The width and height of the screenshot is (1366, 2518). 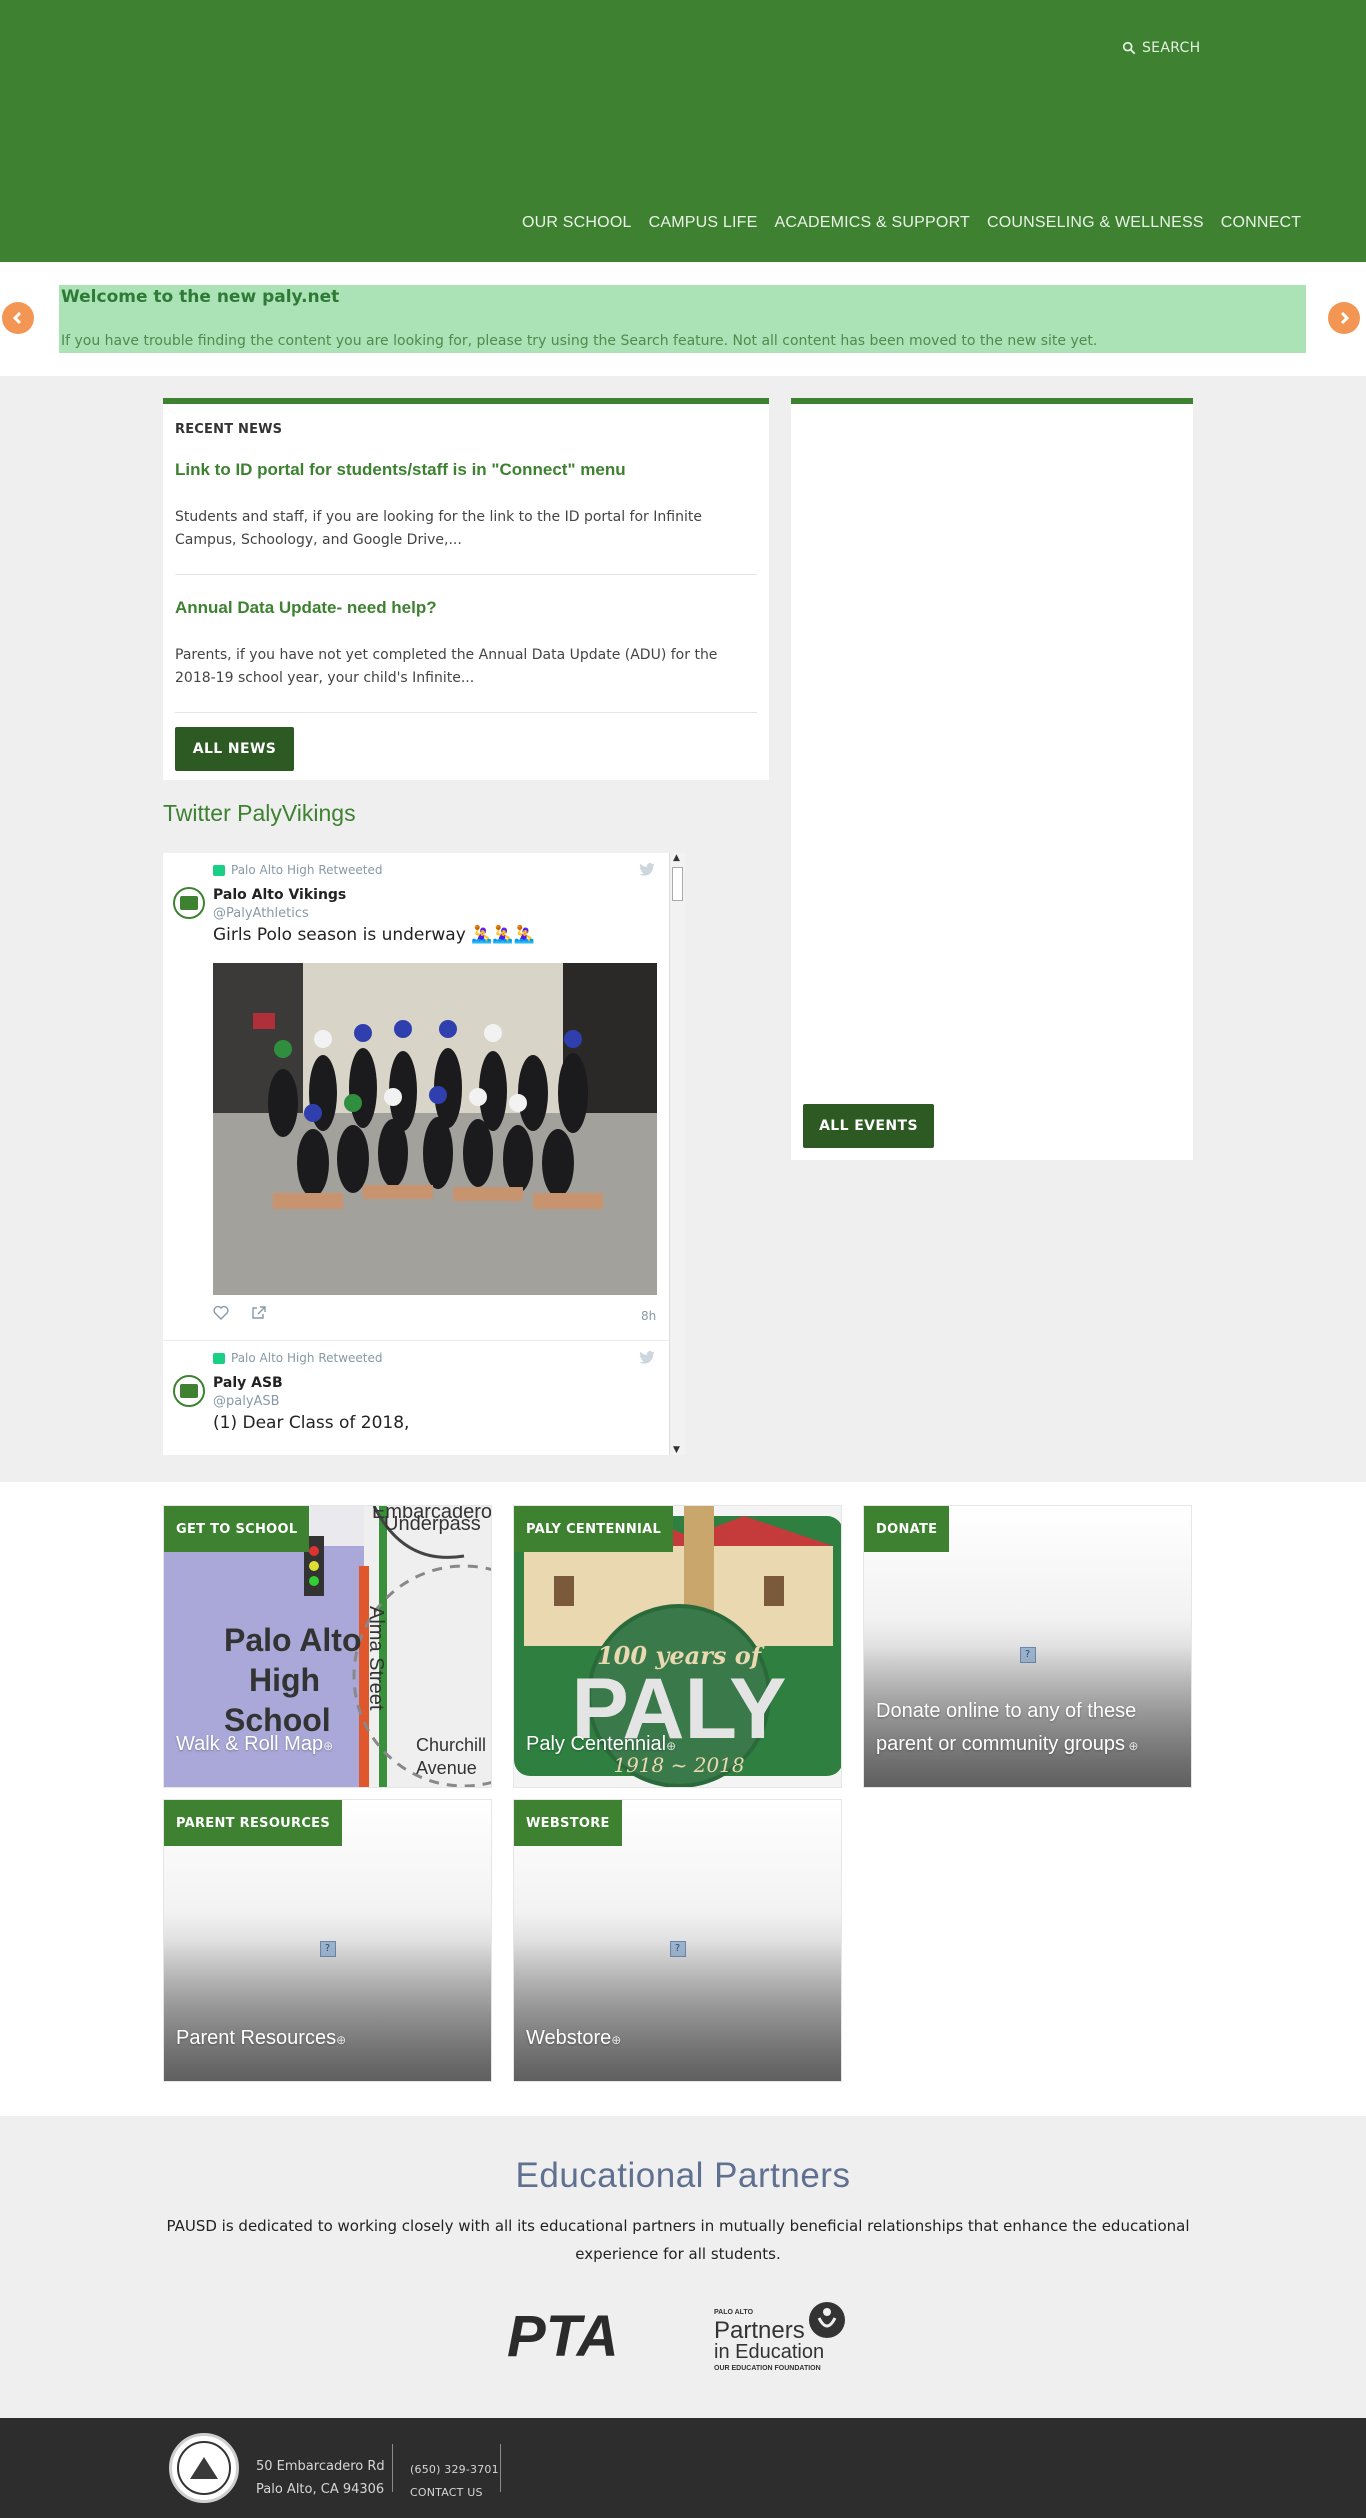 I want to click on footer-contact-link: CONTACT US, so click(x=454, y=2492).